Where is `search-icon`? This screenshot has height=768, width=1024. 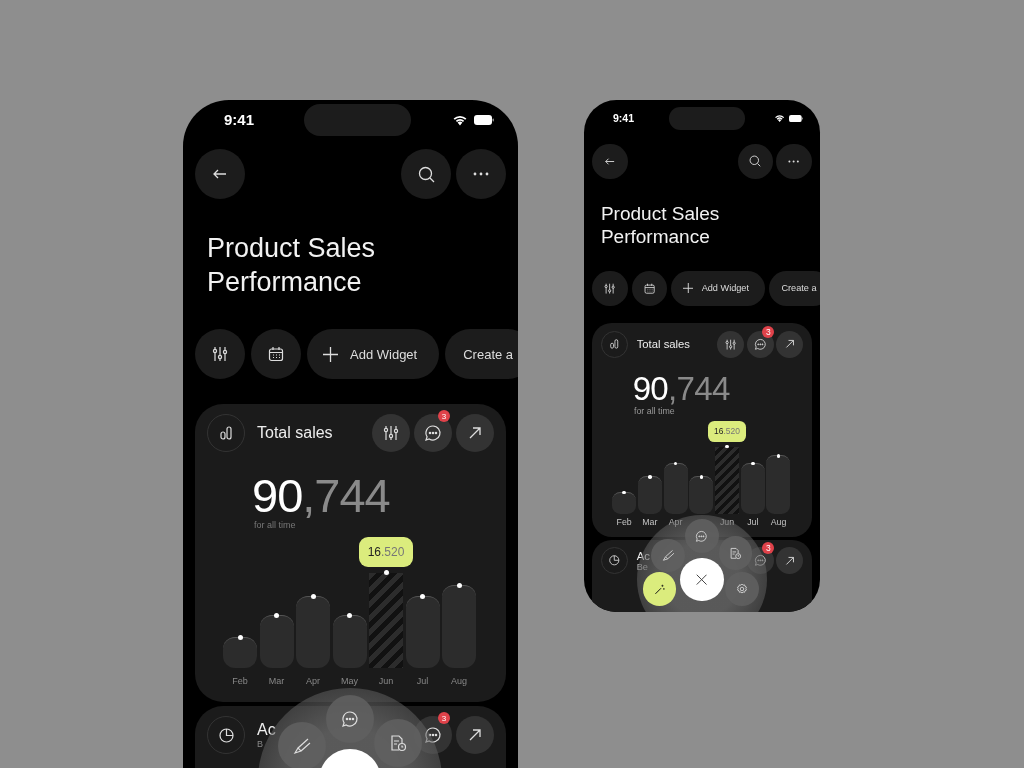 search-icon is located at coordinates (426, 174).